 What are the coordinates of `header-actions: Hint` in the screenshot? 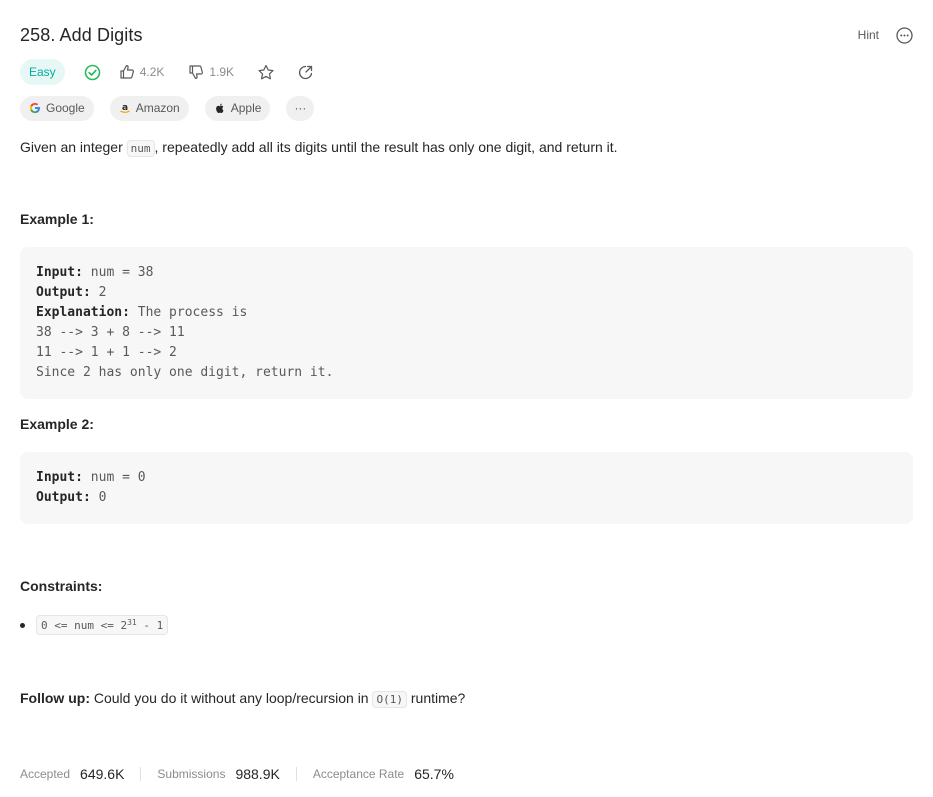 It's located at (885, 35).